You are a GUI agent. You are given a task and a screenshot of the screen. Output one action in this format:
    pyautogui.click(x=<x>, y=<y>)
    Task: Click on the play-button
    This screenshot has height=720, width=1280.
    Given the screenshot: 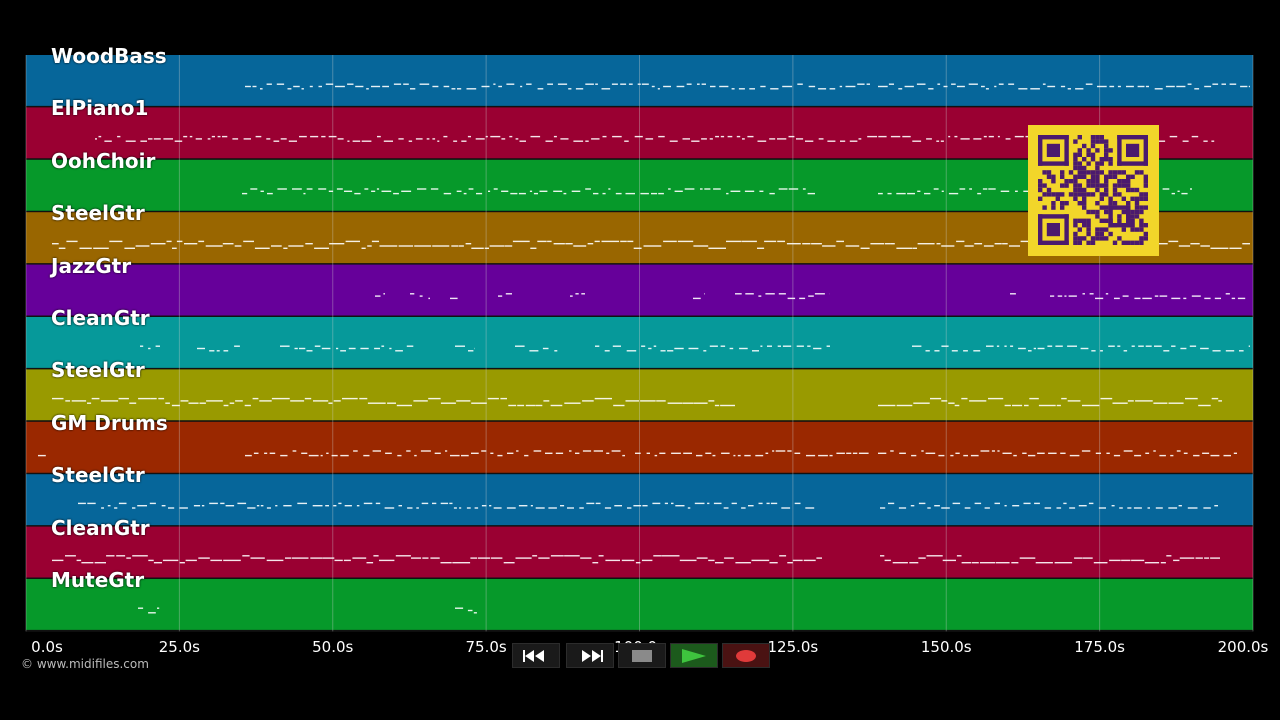 What is the action you would take?
    pyautogui.click(x=694, y=655)
    